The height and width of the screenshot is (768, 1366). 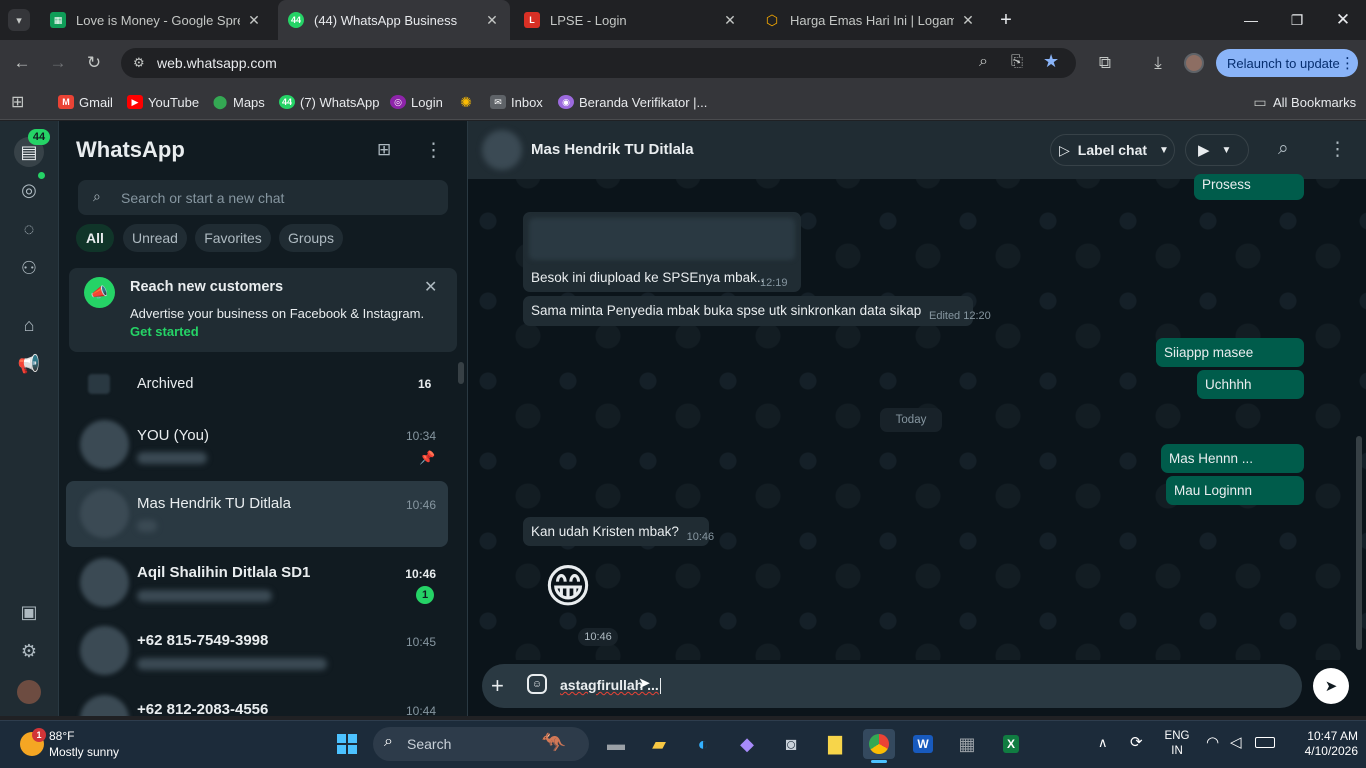 What do you see at coordinates (983, 62) in the screenshot?
I see `zoom-icon: ⌕` at bounding box center [983, 62].